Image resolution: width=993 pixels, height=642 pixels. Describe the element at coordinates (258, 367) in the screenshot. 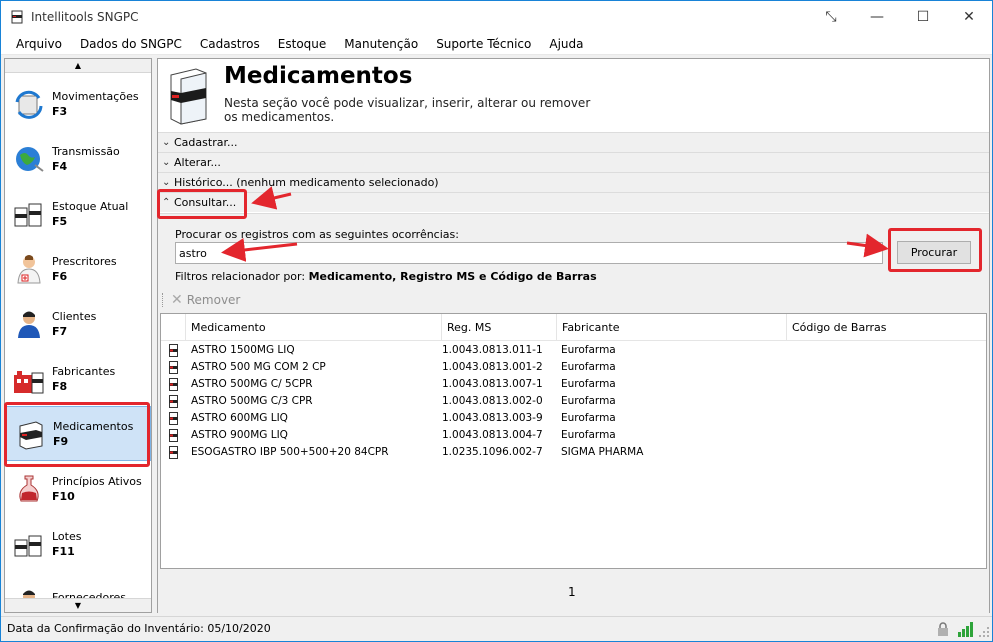

I see `cell-medicamento: ASTRO 500 MG COM 2 CP` at that location.